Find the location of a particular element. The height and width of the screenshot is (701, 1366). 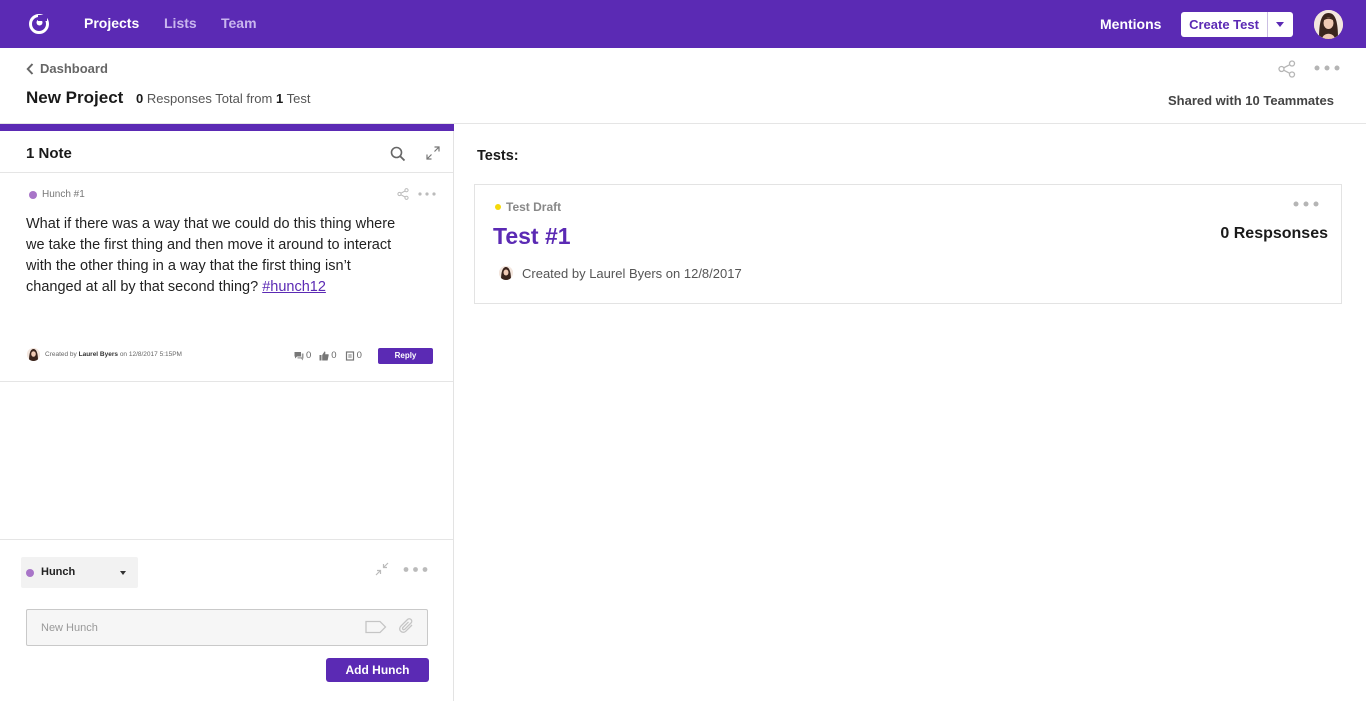

test-status: Test Draft is located at coordinates (528, 207).